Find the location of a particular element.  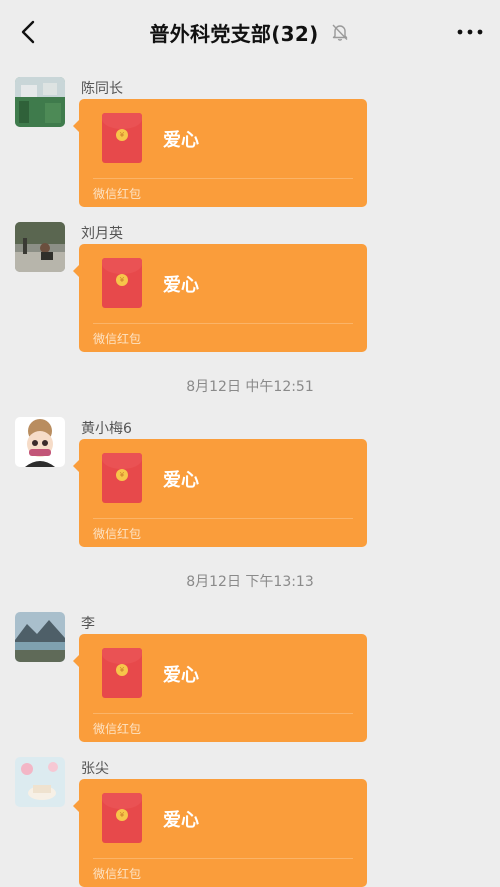

back-button is located at coordinates (28, 32).